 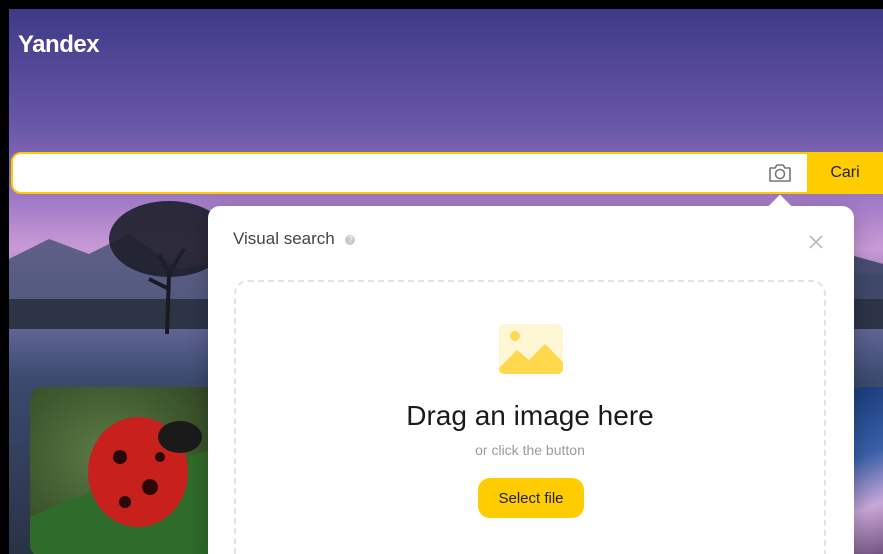 I want to click on dialog-pointer, so click(x=780, y=206).